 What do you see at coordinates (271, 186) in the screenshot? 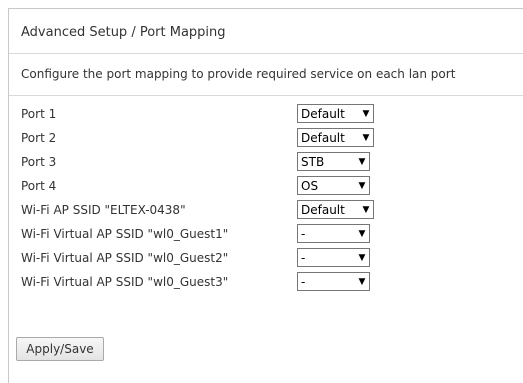
I see `mapping-row-port-4: Port 4 OS ▼` at bounding box center [271, 186].